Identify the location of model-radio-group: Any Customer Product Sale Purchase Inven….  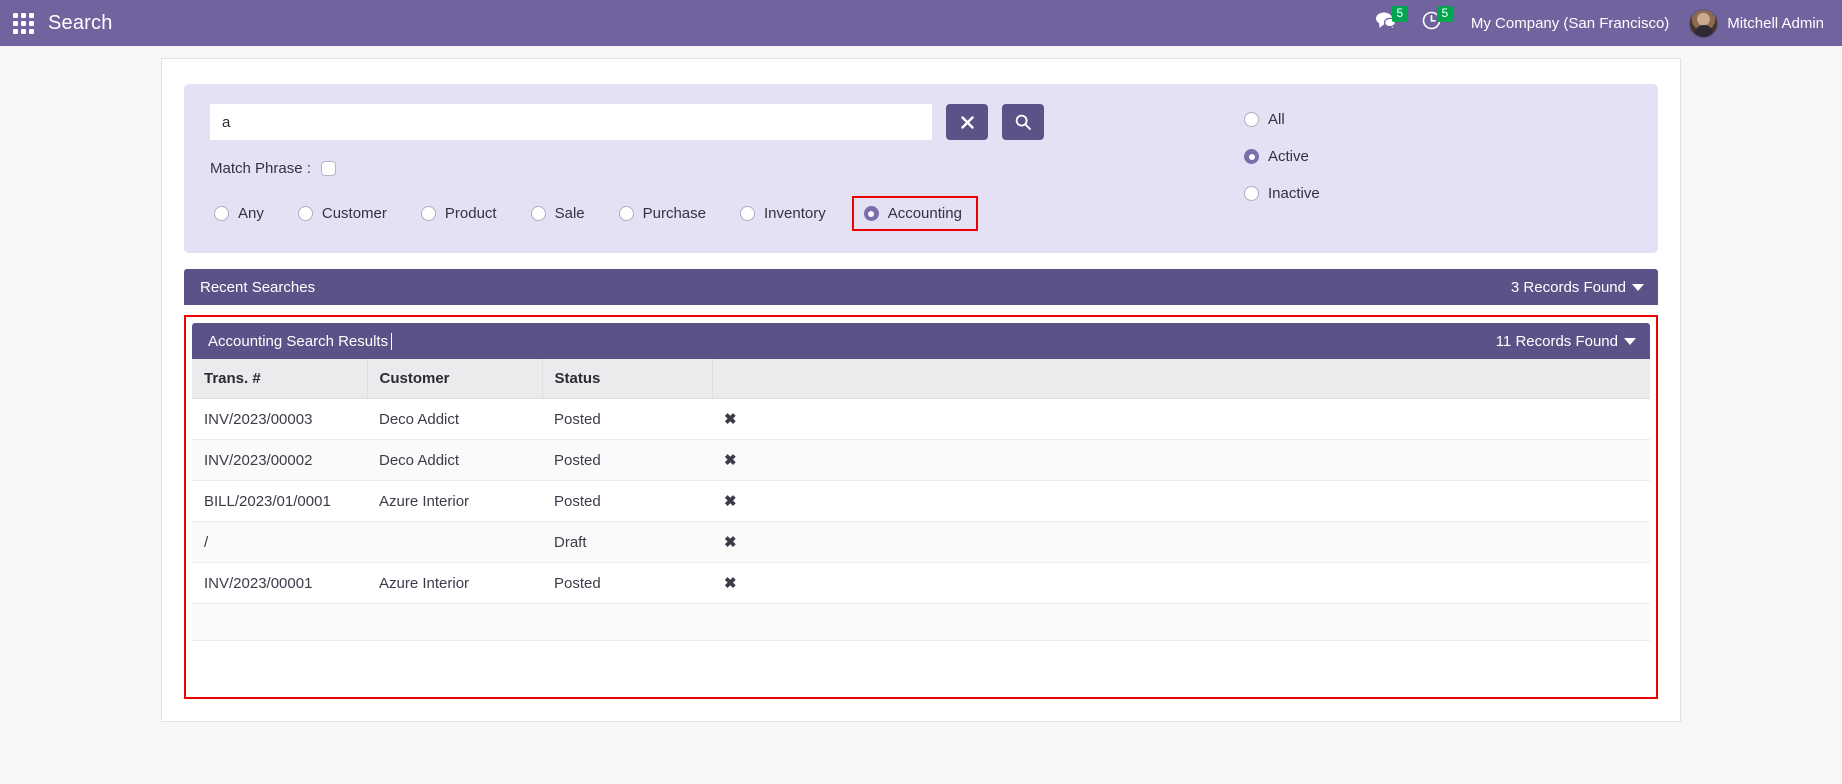
(725, 213).